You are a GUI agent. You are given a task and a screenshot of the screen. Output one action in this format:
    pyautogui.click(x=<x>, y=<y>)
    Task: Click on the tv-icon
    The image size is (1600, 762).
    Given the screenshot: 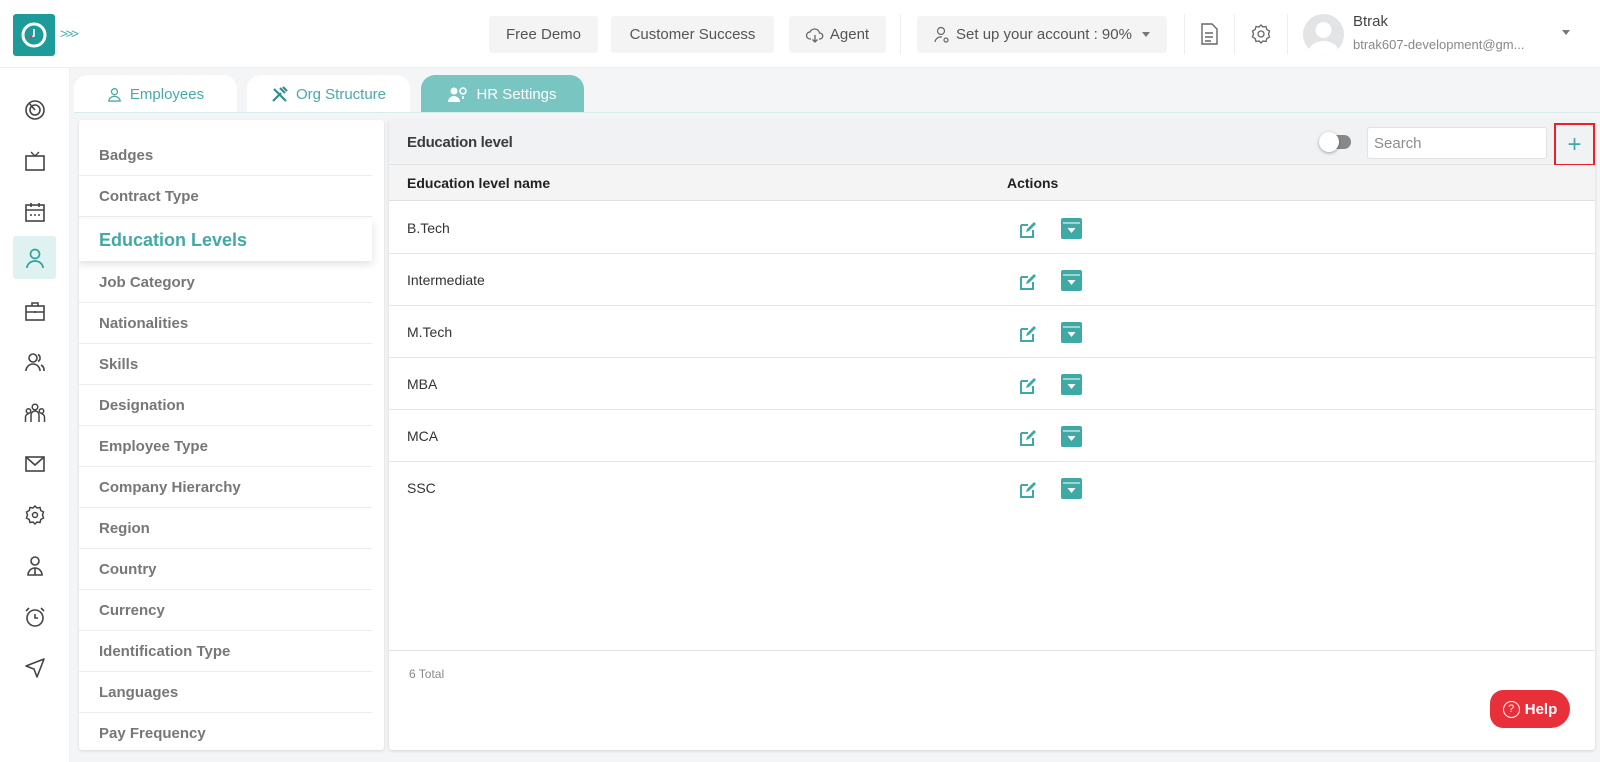 What is the action you would take?
    pyautogui.click(x=34, y=161)
    